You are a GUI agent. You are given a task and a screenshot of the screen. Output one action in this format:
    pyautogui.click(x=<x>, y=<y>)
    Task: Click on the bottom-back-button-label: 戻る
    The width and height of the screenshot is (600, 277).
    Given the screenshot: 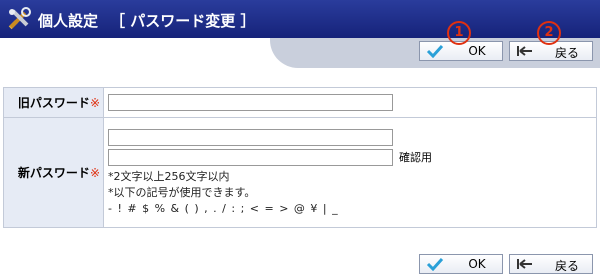 What is the action you would take?
    pyautogui.click(x=566, y=266)
    